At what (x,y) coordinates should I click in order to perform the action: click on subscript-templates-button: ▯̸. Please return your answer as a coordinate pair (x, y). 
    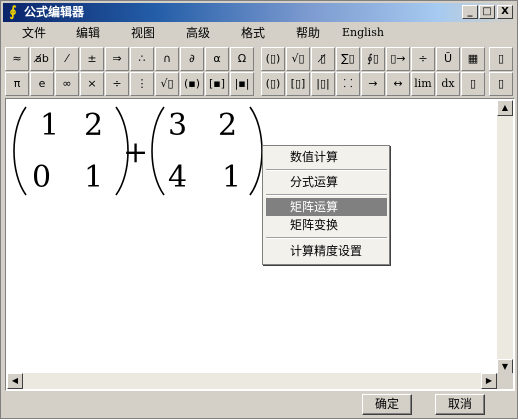
    Looking at the image, I should click on (323, 59).